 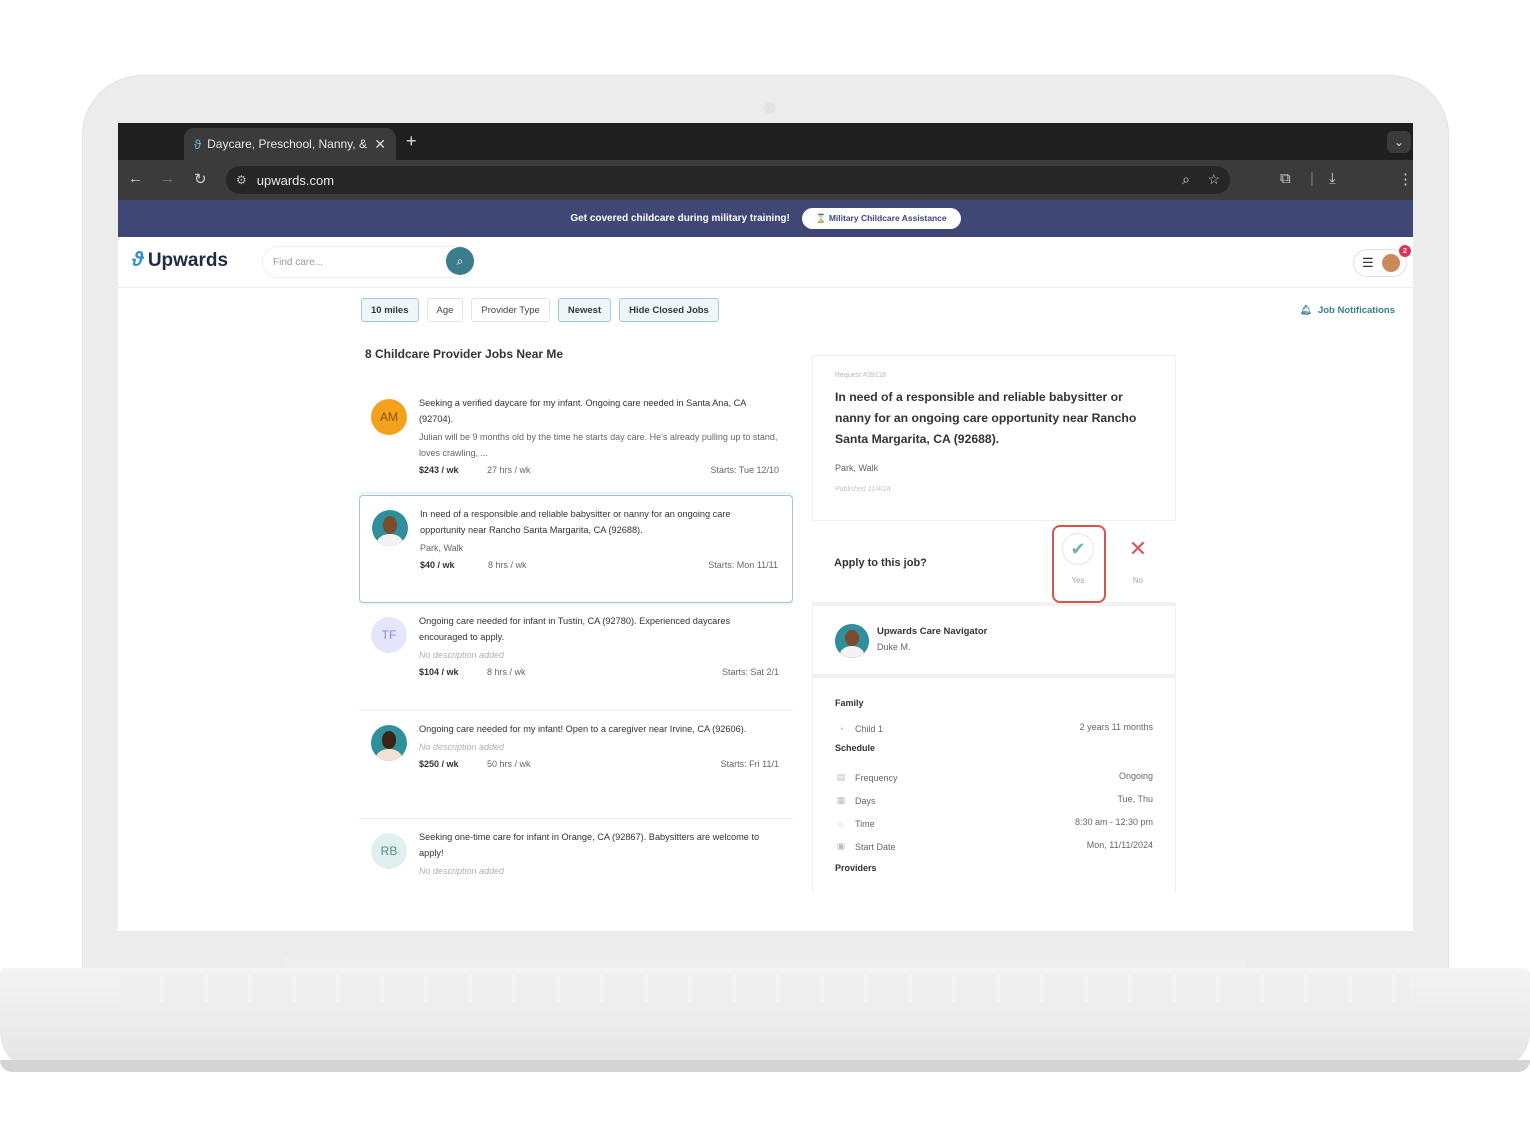 I want to click on filter-newest: Newest, so click(x=584, y=310).